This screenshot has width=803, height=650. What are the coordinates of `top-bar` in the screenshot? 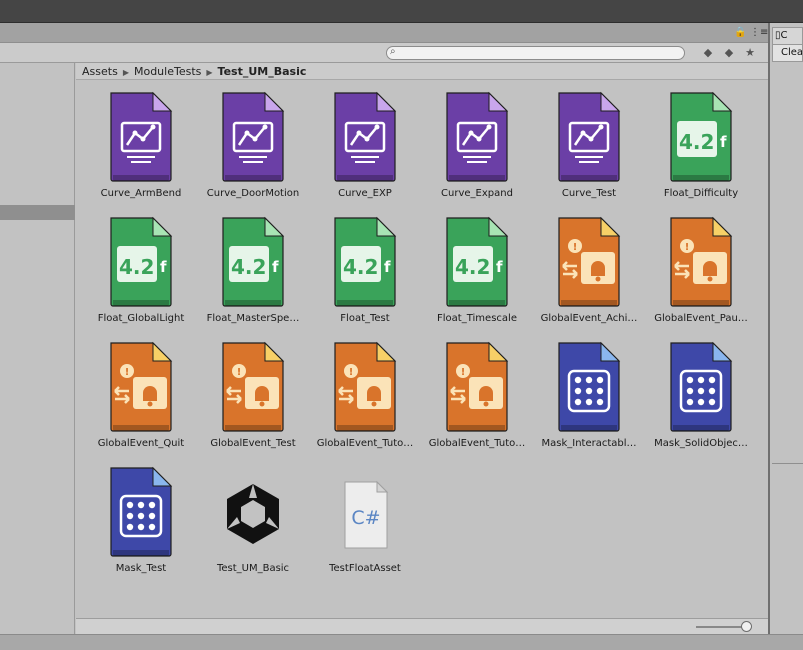 It's located at (401, 11).